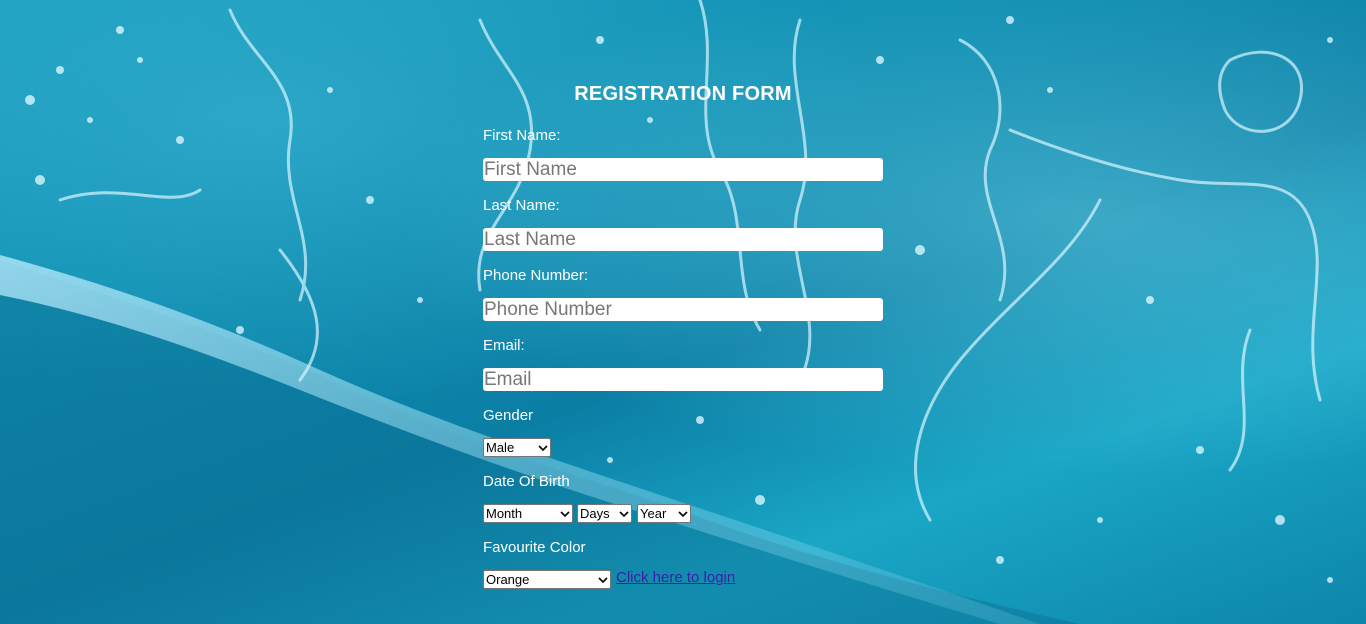 The height and width of the screenshot is (624, 1366). What do you see at coordinates (508, 579) in the screenshot?
I see `favourite-color-value: Orange` at bounding box center [508, 579].